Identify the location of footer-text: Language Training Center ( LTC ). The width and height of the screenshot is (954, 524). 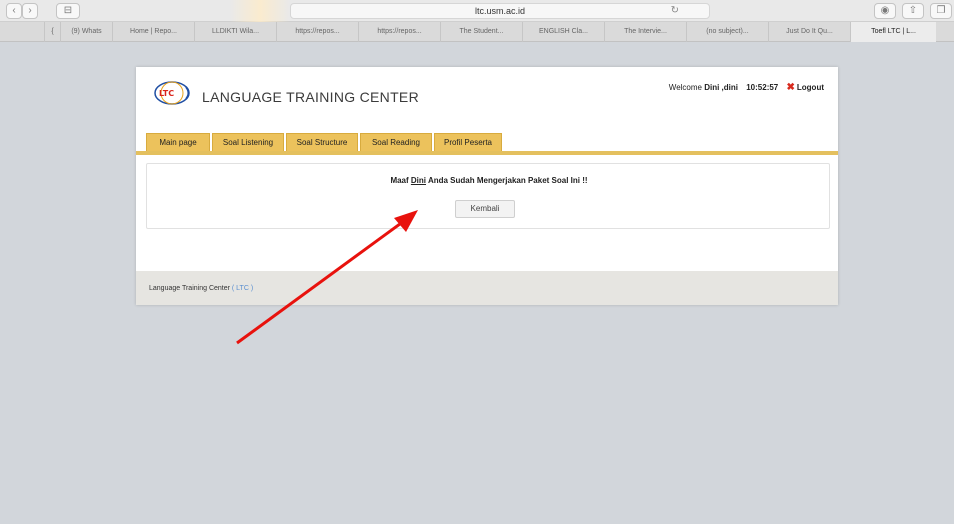
(201, 288).